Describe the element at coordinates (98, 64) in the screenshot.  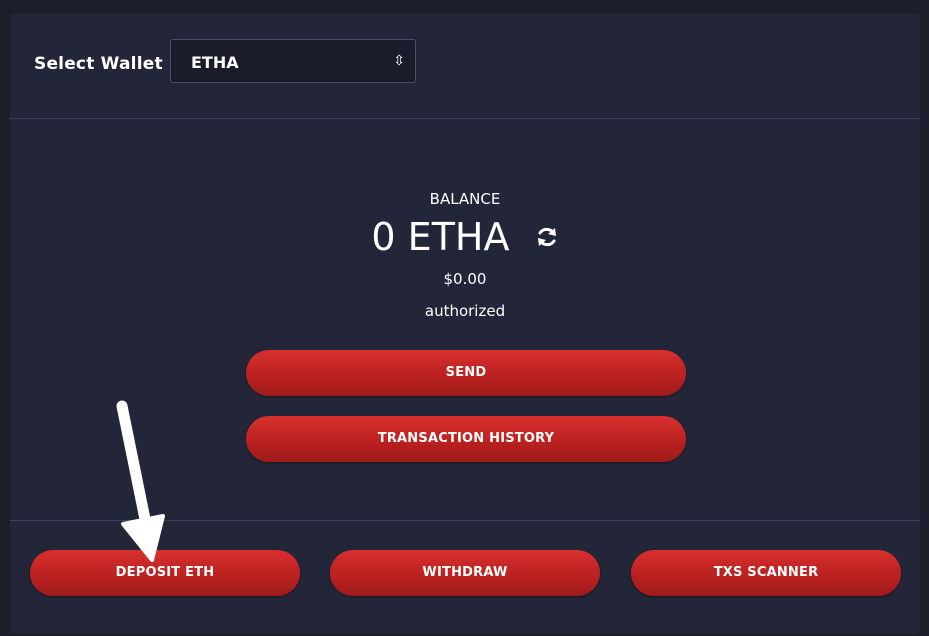
I see `select-wallet-label: Select Wallet` at that location.